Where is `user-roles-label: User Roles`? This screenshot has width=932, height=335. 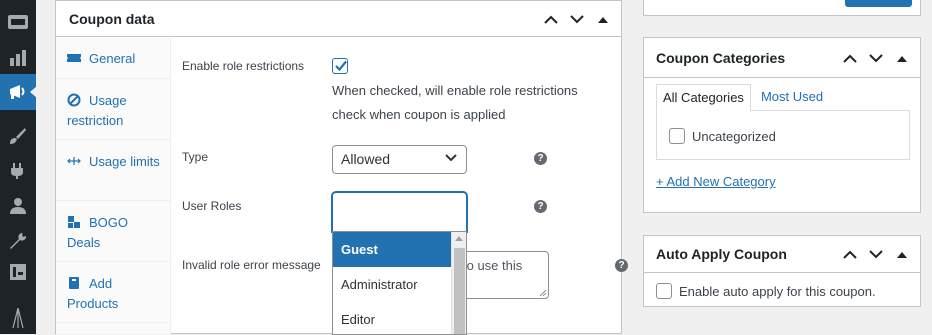 user-roles-label: User Roles is located at coordinates (212, 206).